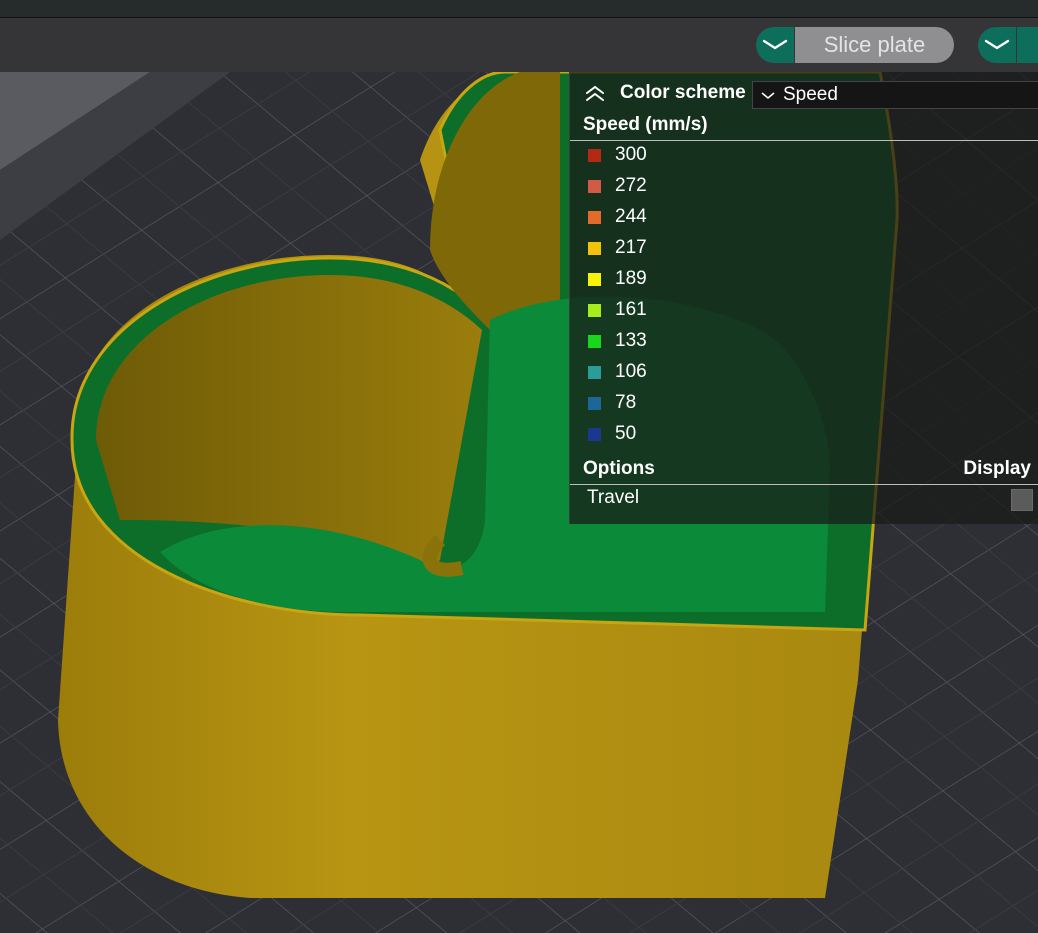  I want to click on travel-display-checkbox, so click(1022, 500).